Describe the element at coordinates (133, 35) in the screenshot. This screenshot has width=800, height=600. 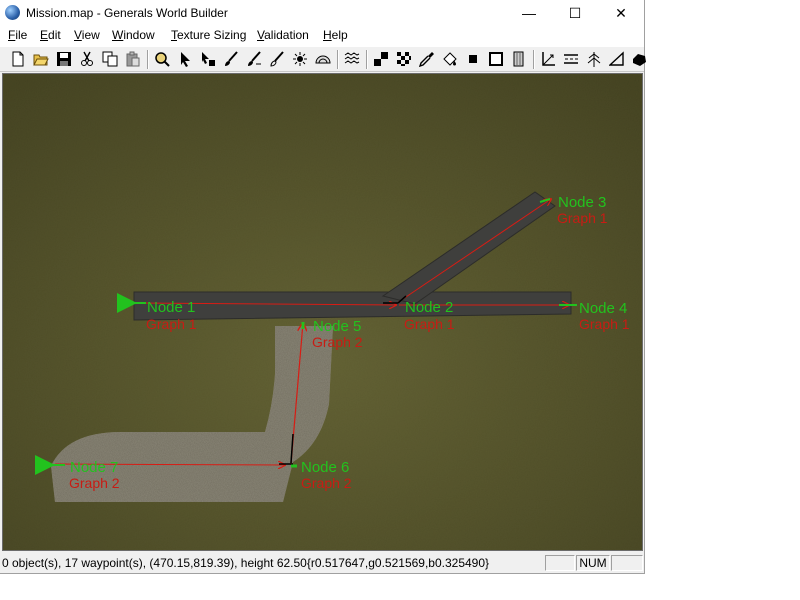
I see `menu-window: Window` at that location.